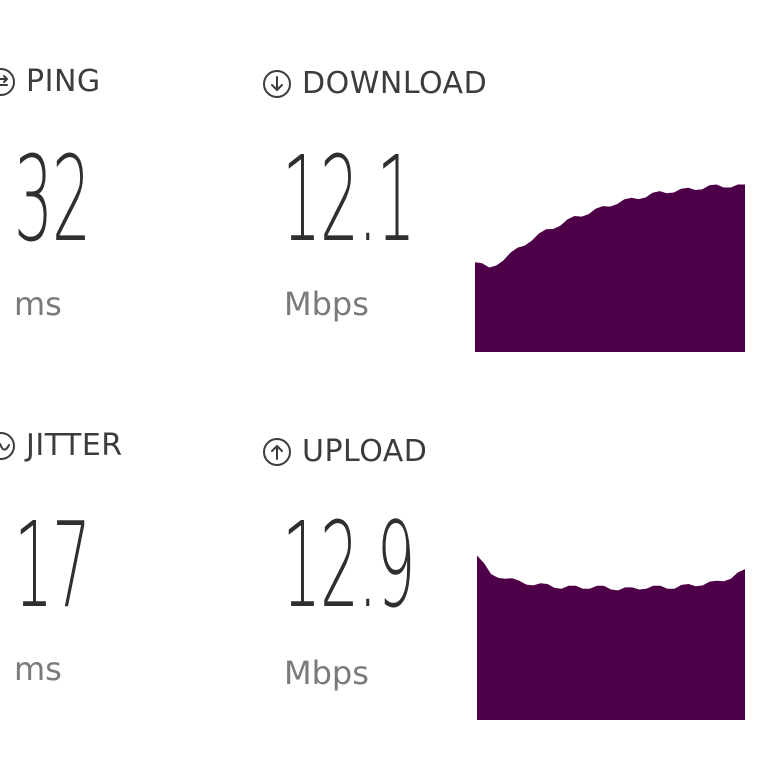 This screenshot has height=768, width=768. I want to click on jitter-unit: ms, so click(38, 669).